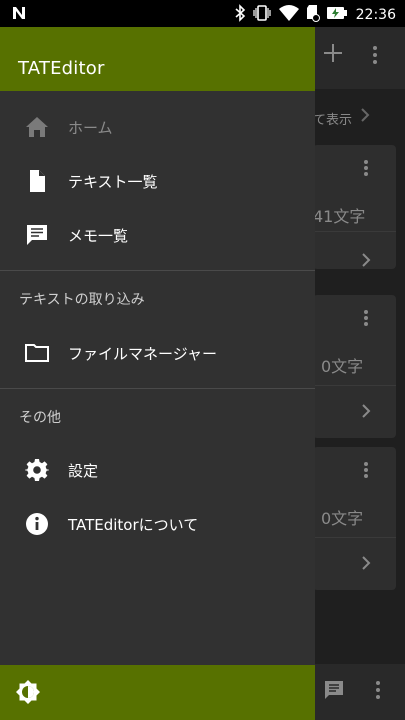  What do you see at coordinates (37, 353) in the screenshot?
I see `folder-icon` at bounding box center [37, 353].